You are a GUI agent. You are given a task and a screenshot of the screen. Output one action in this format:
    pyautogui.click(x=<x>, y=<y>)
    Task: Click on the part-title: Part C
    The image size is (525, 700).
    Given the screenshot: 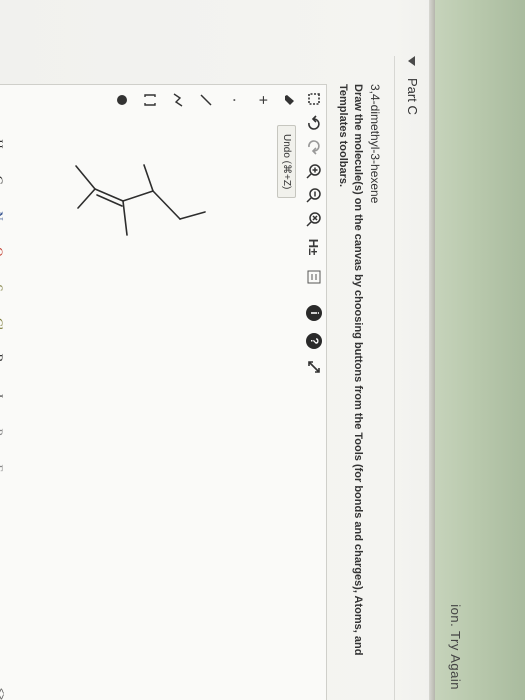 What is the action you would take?
    pyautogui.click(x=412, y=96)
    